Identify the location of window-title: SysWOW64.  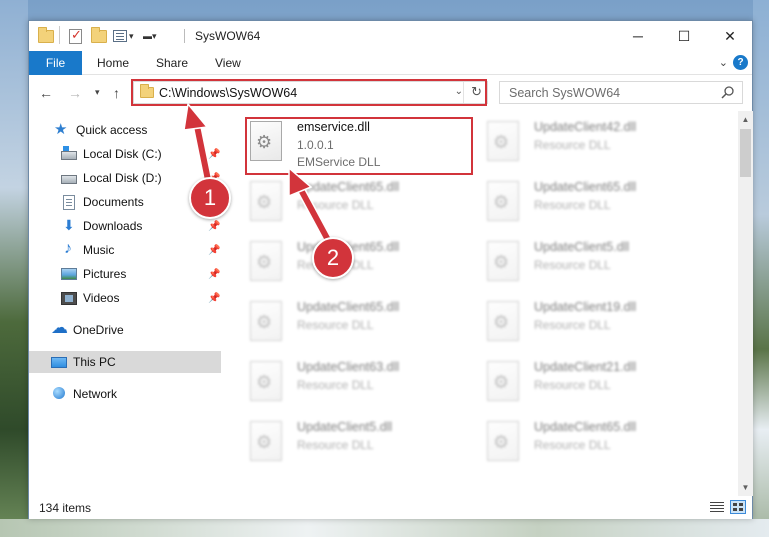
(228, 36).